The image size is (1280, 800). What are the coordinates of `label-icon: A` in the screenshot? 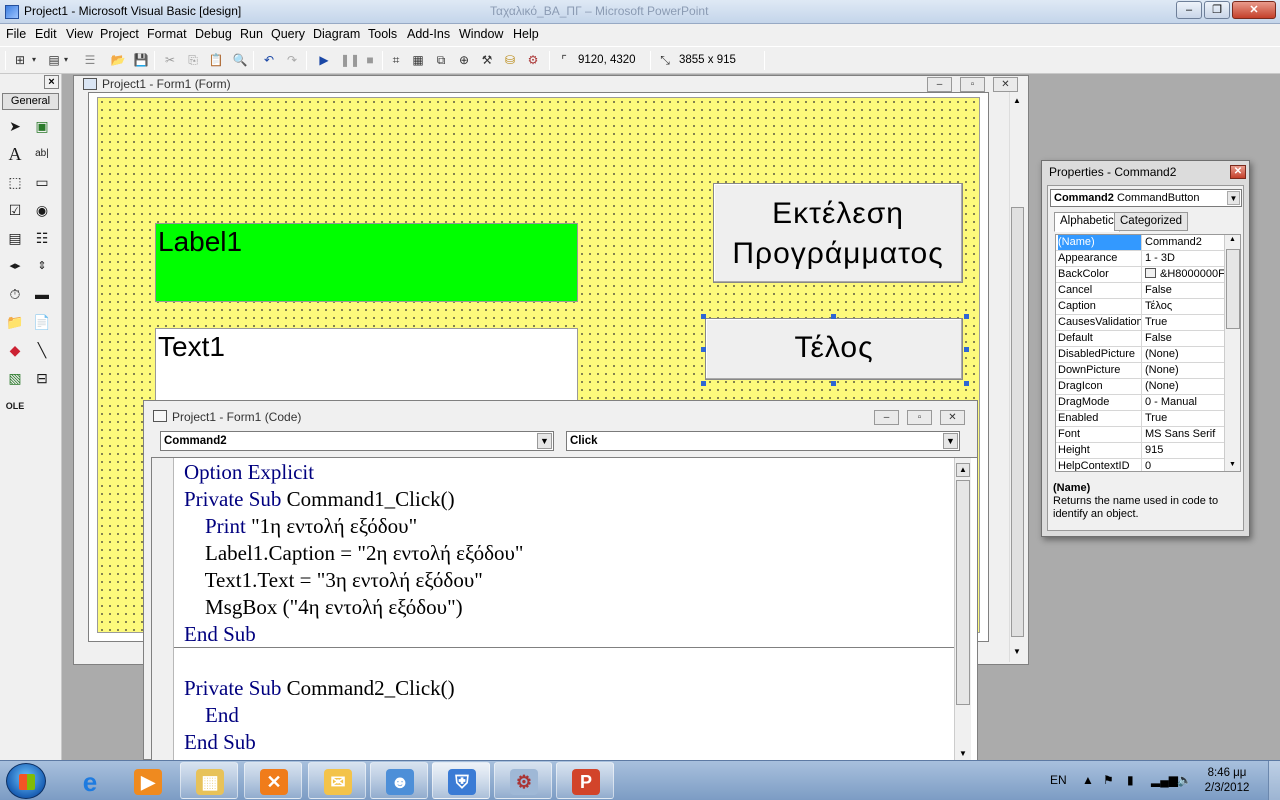 It's located at (15, 154).